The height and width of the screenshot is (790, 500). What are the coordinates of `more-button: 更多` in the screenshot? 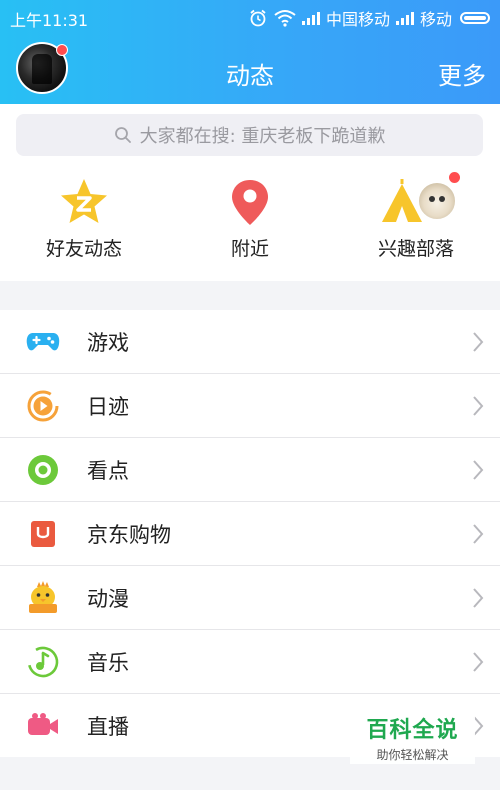 It's located at (462, 73).